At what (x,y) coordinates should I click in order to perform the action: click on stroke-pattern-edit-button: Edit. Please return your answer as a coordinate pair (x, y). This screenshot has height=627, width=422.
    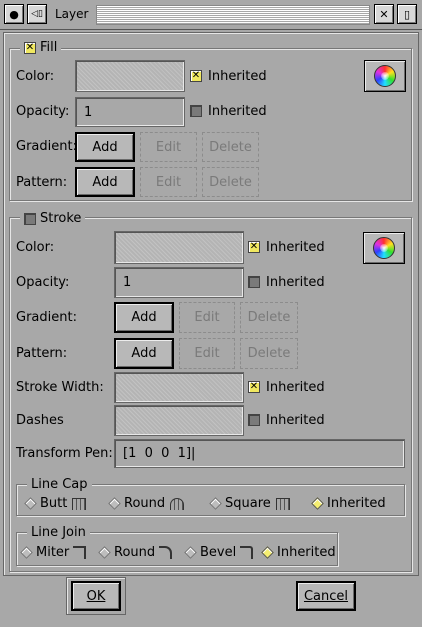
    Looking at the image, I should click on (207, 353).